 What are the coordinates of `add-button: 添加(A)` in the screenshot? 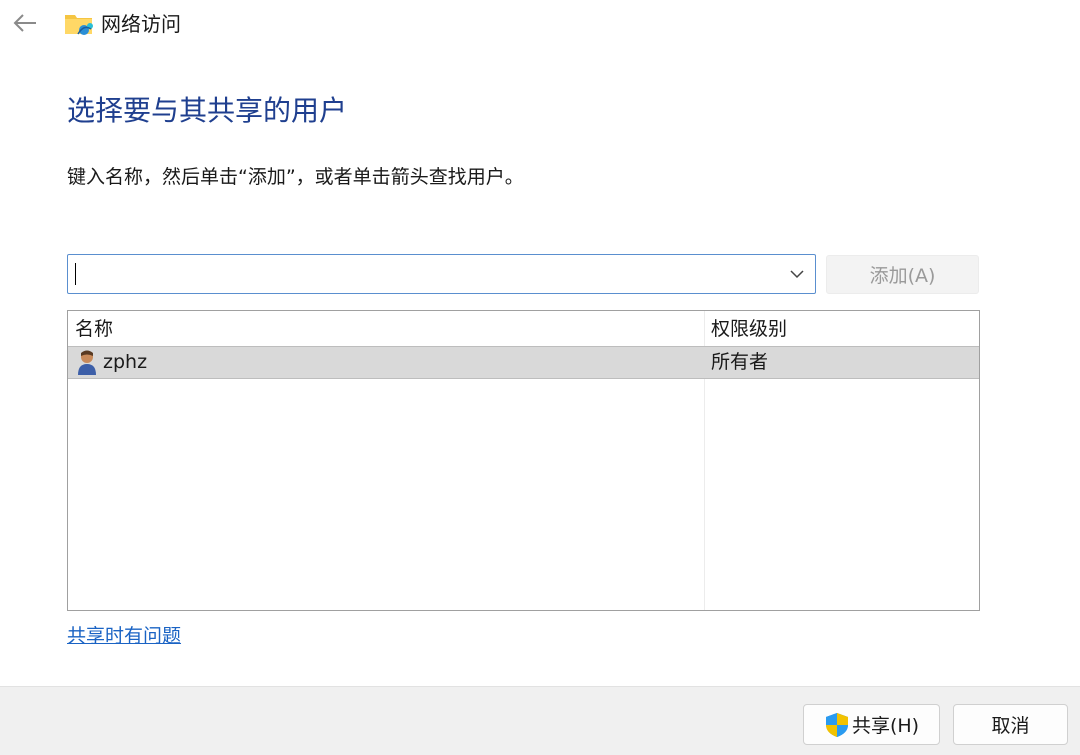 It's located at (902, 274).